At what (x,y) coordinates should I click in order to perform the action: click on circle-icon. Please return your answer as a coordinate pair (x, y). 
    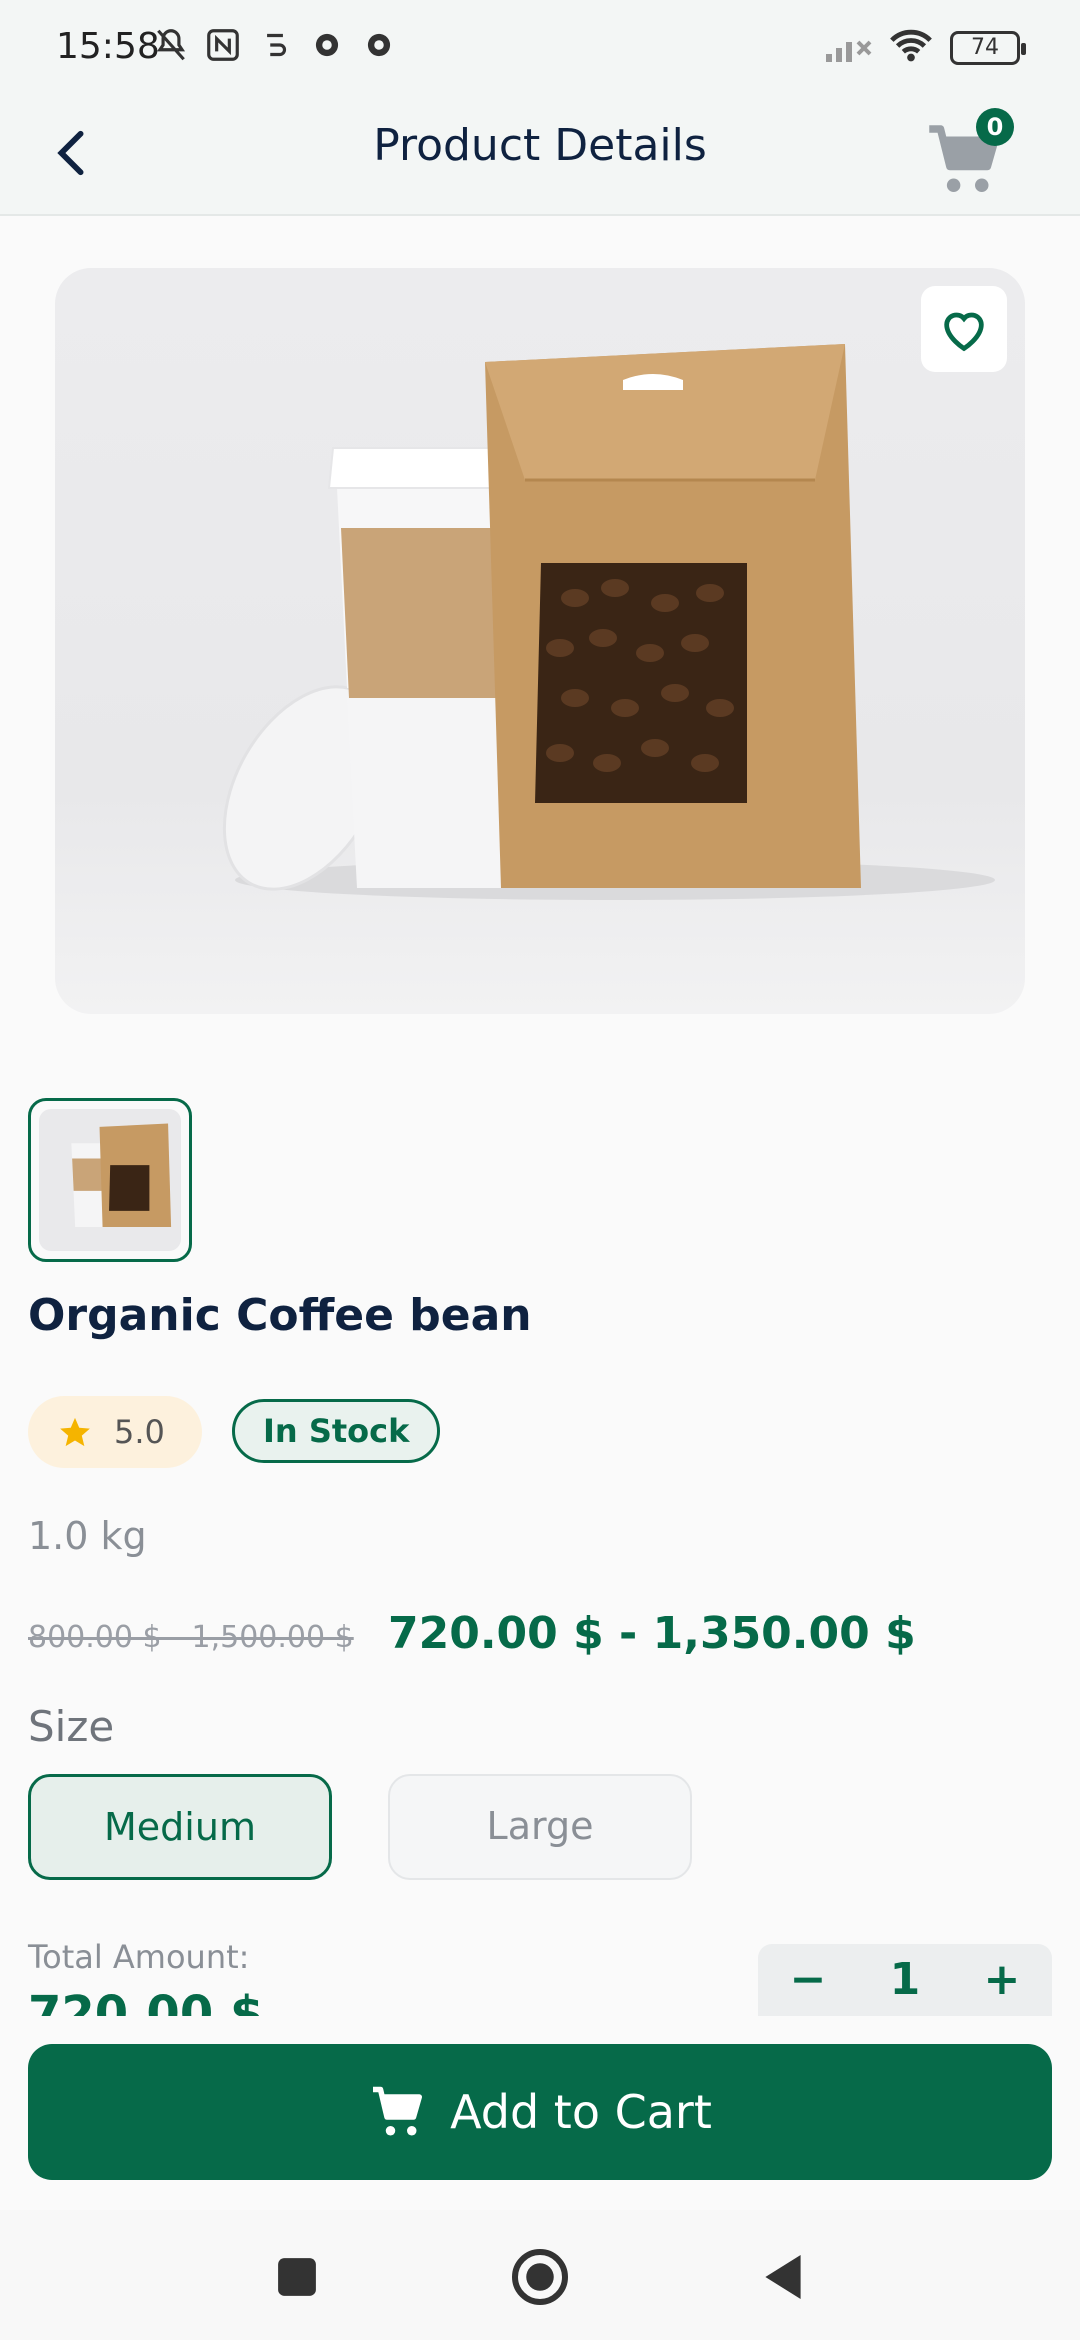
    Looking at the image, I should click on (540, 2277).